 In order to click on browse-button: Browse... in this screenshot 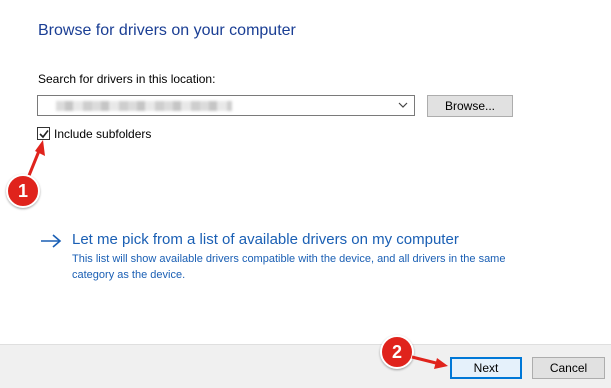, I will do `click(470, 106)`.